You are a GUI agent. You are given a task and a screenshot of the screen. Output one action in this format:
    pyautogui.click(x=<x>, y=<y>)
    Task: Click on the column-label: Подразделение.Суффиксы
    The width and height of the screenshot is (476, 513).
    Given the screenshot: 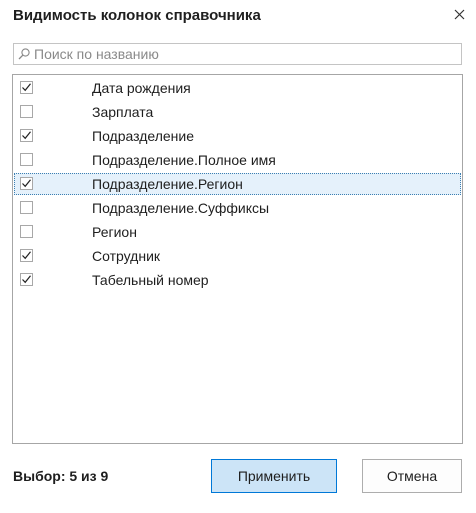 What is the action you would take?
    pyautogui.click(x=181, y=208)
    